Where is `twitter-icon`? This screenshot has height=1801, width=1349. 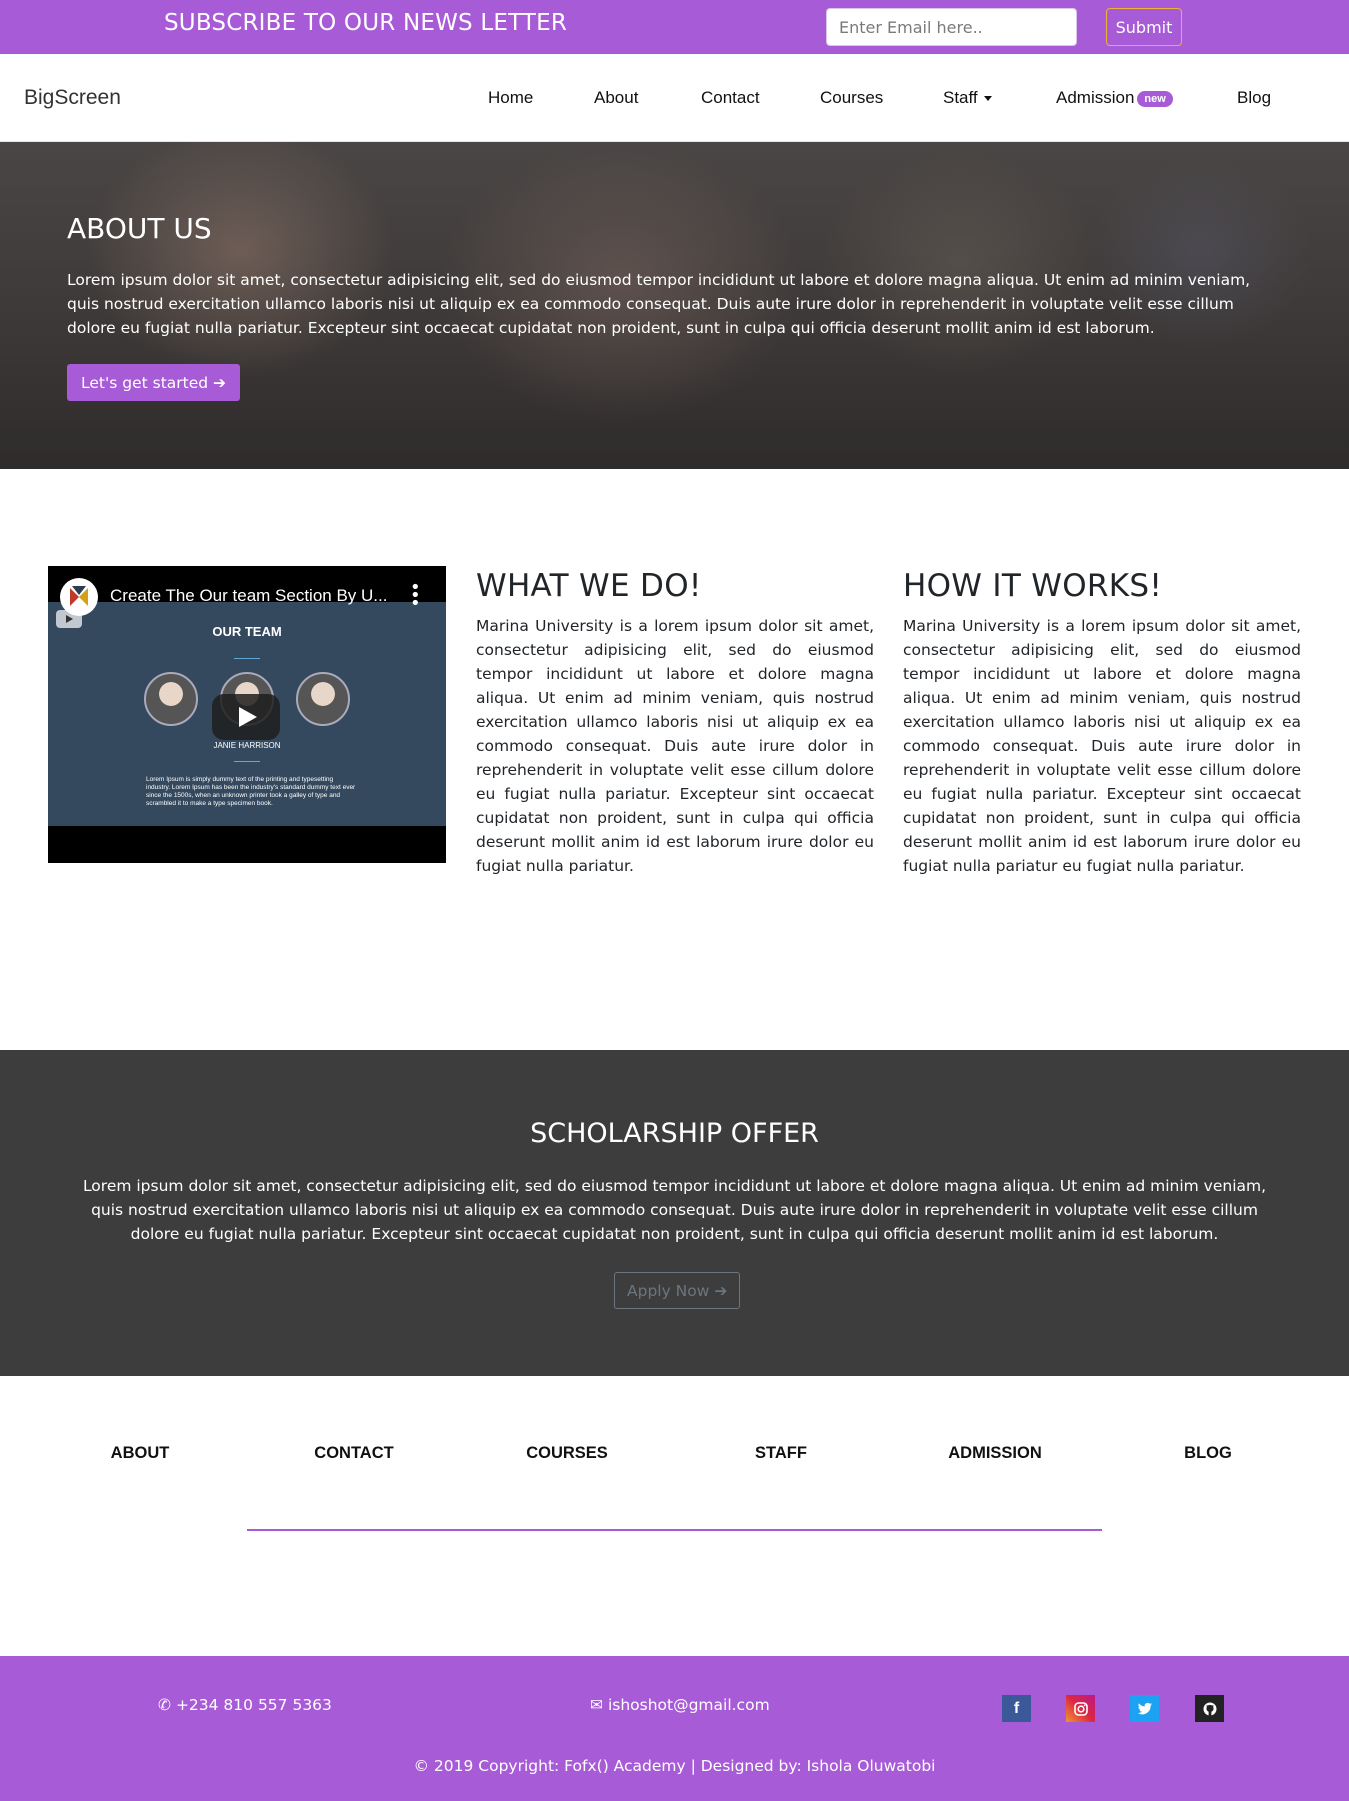
twitter-icon is located at coordinates (1144, 1708).